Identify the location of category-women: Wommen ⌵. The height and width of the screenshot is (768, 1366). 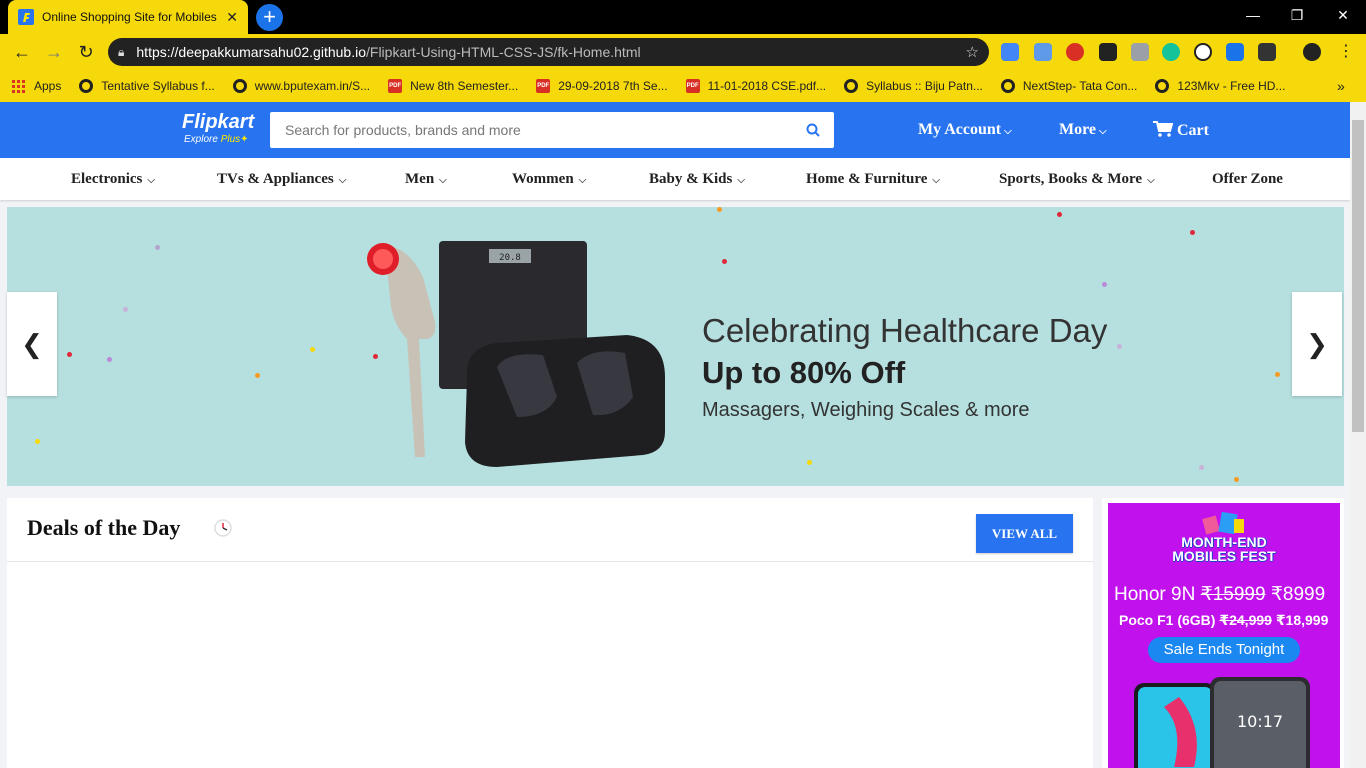
(549, 179).